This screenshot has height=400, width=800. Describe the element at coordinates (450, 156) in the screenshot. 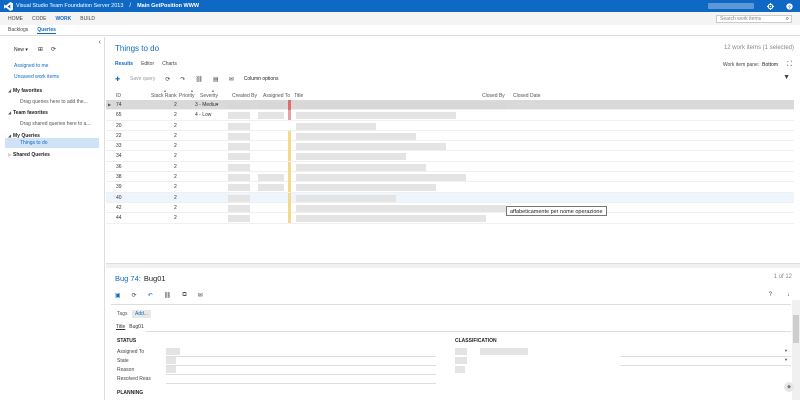

I see `table-row: 34 2` at that location.